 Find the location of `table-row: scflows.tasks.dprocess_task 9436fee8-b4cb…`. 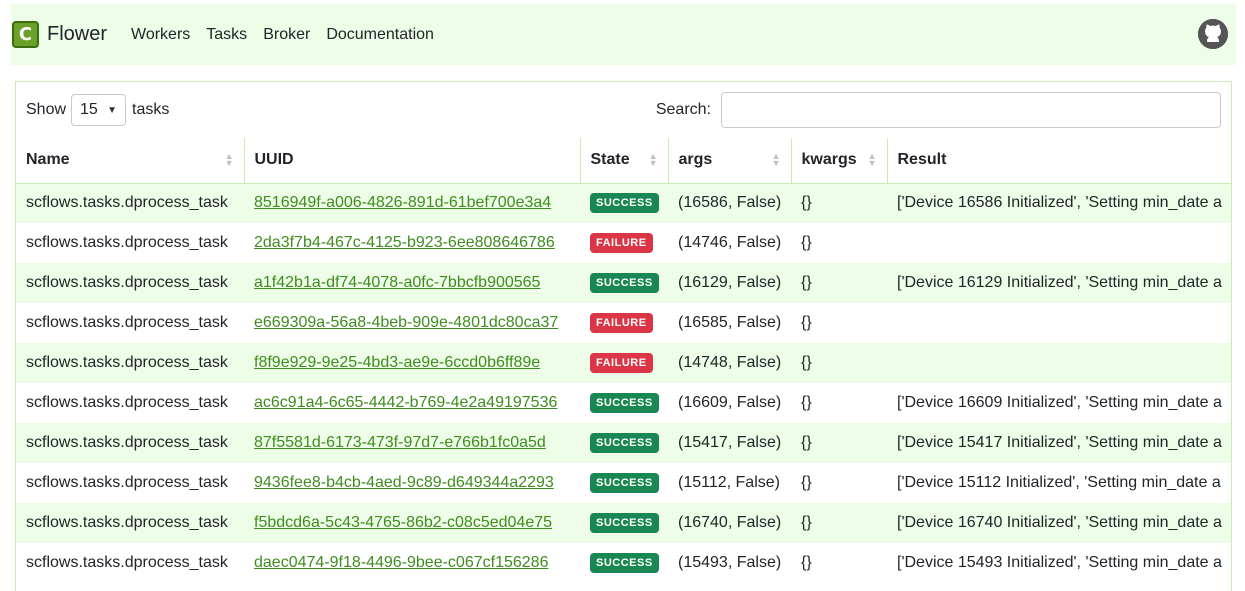

table-row: scflows.tasks.dprocess_task 9436fee8-b4cb… is located at coordinates (623, 483).